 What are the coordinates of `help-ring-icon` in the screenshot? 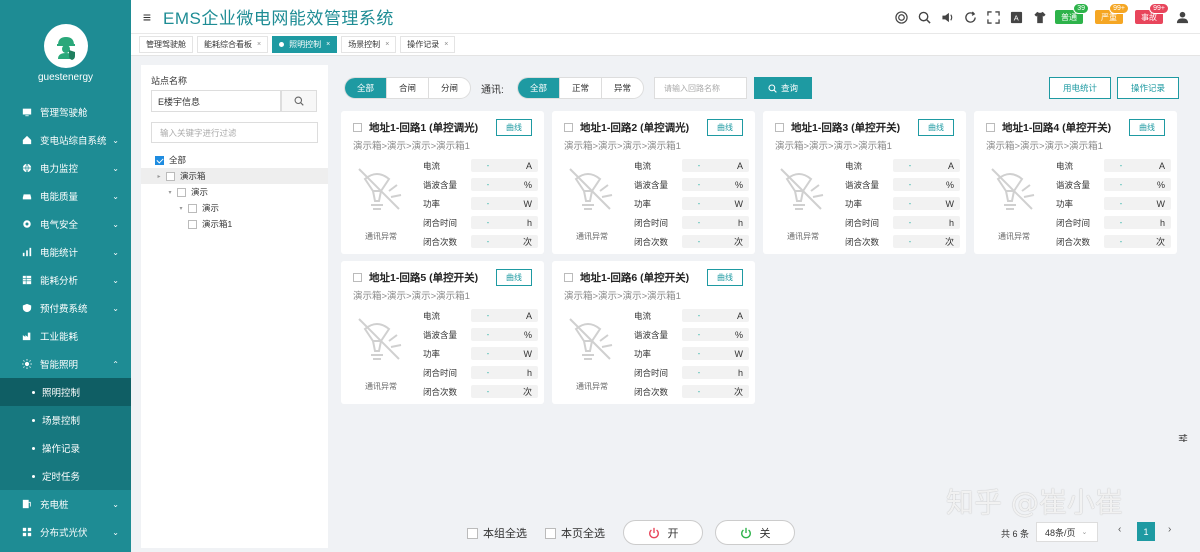 It's located at (901, 17).